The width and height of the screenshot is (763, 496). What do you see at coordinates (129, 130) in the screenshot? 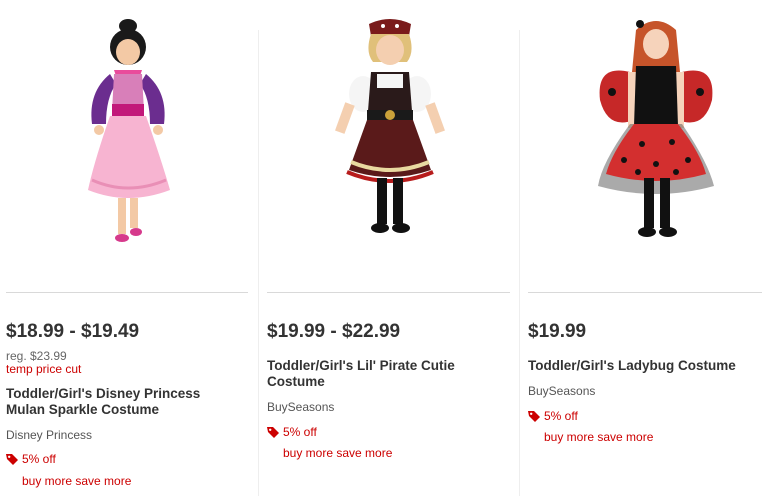
I see `mulan-costume-image` at bounding box center [129, 130].